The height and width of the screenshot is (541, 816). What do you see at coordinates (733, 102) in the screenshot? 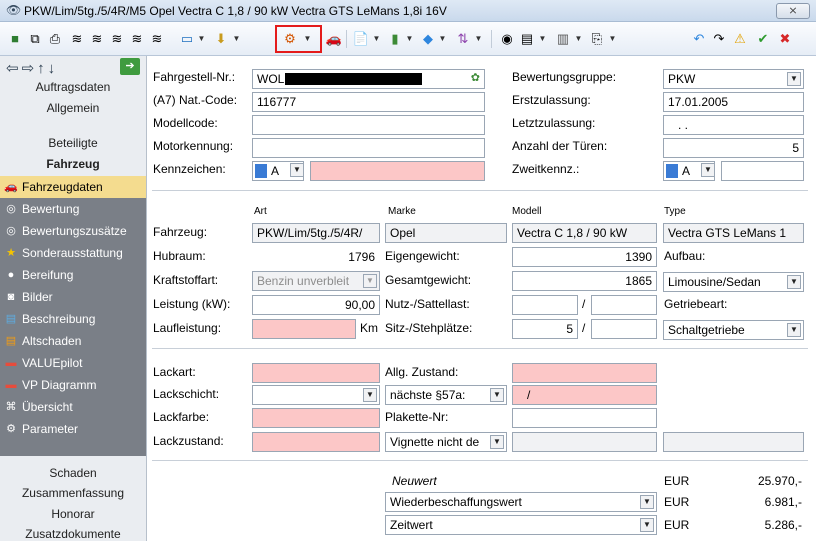
I see `erstzulassung-field: 17.01.2005` at bounding box center [733, 102].